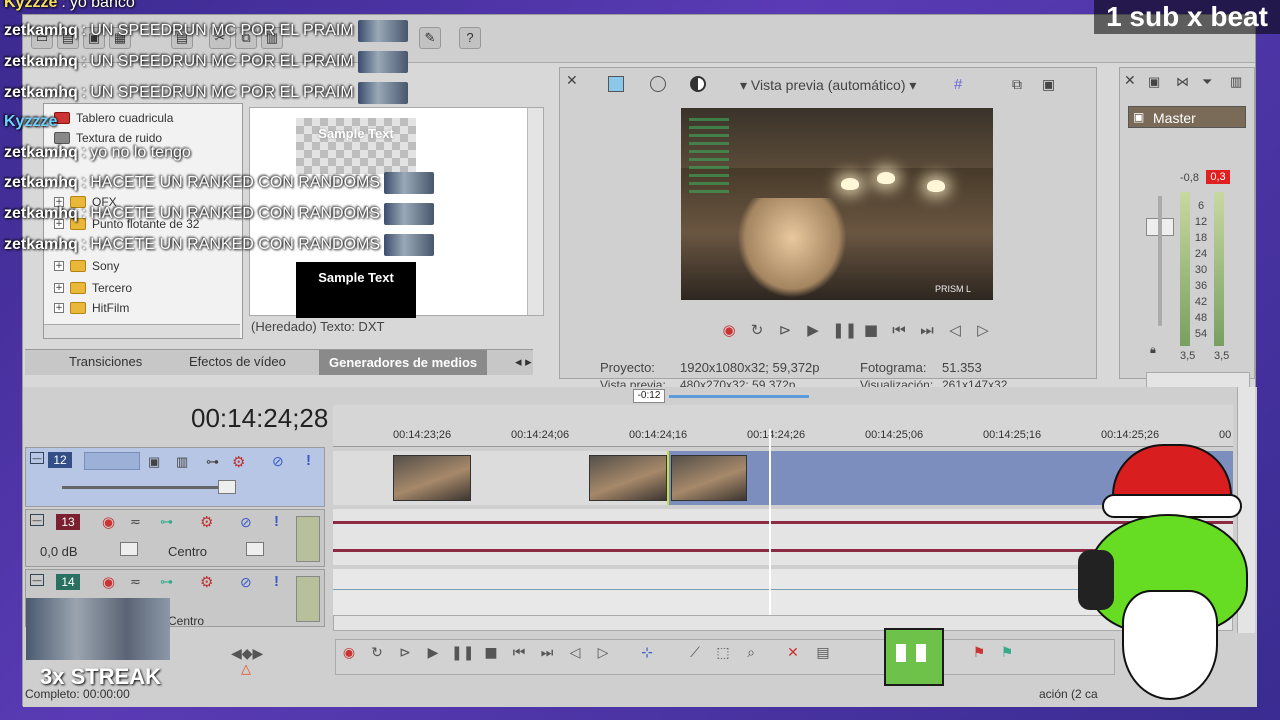 The width and height of the screenshot is (1280, 720). What do you see at coordinates (698, 84) in the screenshot?
I see `split-screen-icon` at bounding box center [698, 84].